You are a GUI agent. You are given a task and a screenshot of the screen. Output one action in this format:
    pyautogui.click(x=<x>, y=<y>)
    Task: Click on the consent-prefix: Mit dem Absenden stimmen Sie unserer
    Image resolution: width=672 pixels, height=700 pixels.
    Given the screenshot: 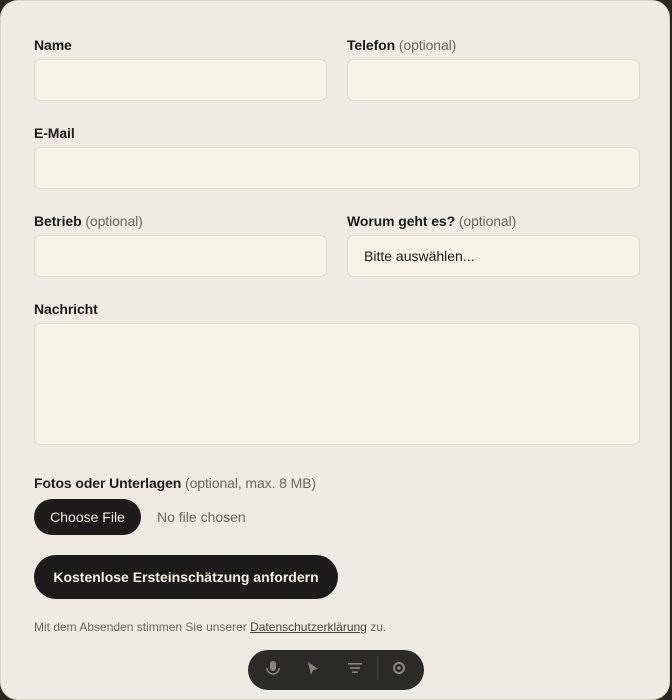 What is the action you would take?
    pyautogui.click(x=140, y=627)
    